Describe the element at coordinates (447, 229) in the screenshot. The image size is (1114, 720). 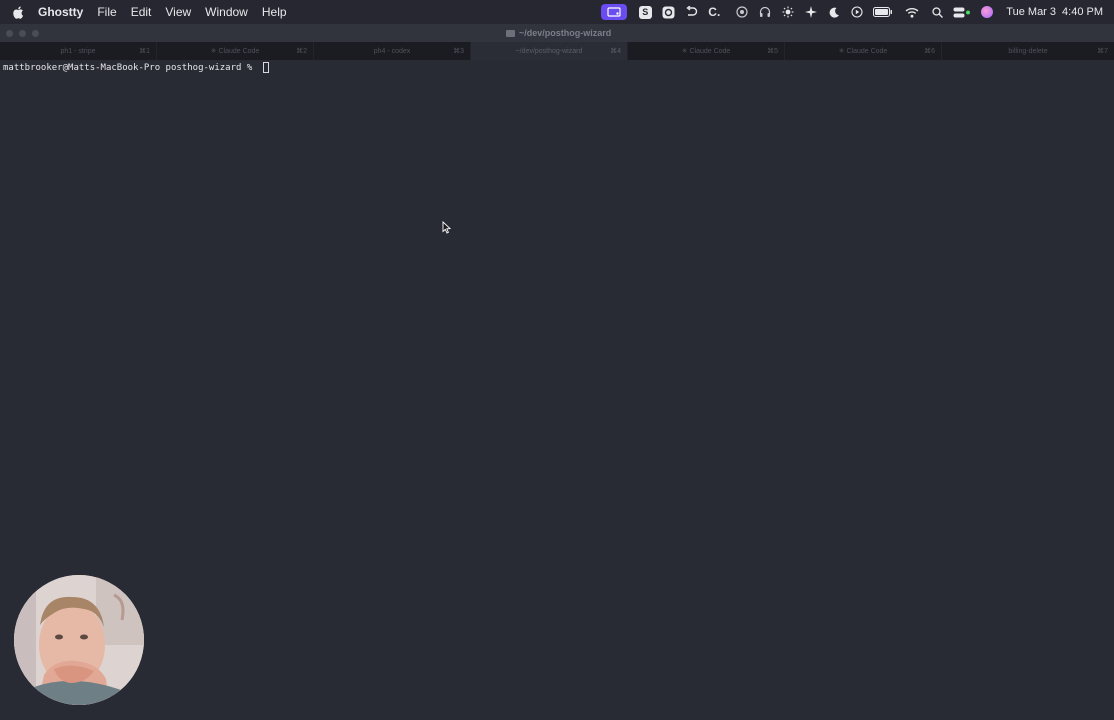
I see `mouse-pointer-icon` at that location.